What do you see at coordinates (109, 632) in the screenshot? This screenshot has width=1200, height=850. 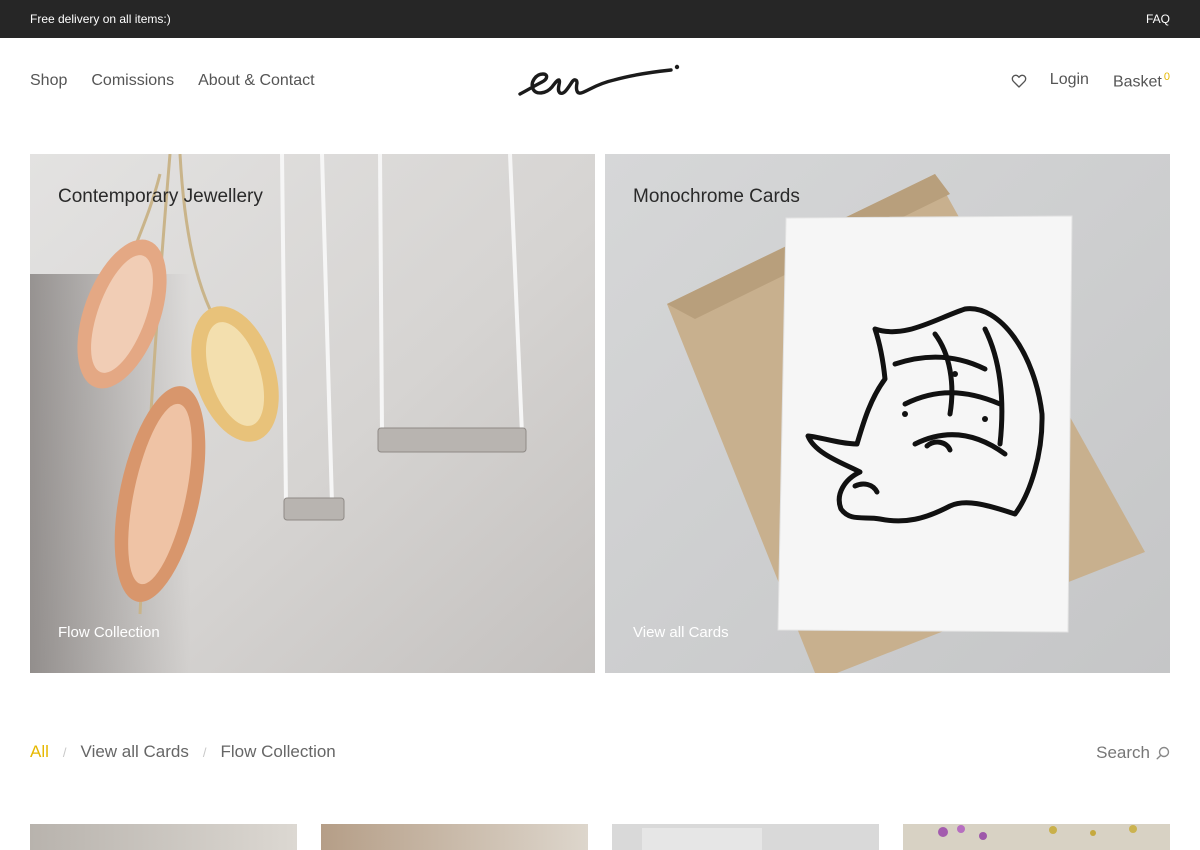 I see `flow-collection-link: Flow Collection` at bounding box center [109, 632].